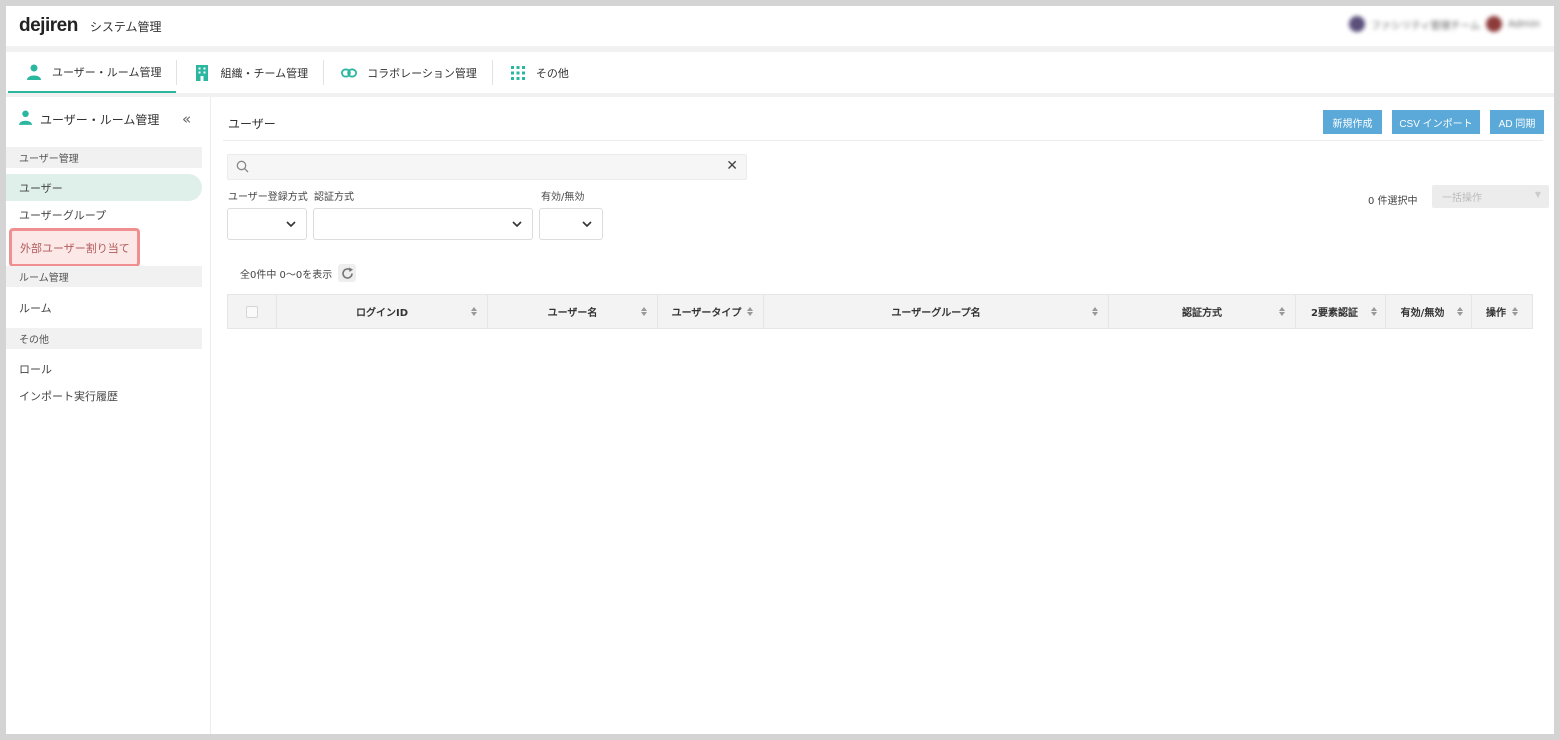  I want to click on column-label: 2要素認証, so click(1334, 313).